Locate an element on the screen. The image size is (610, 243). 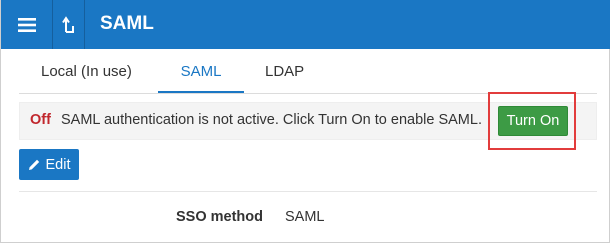
section-divider is located at coordinates (308, 191).